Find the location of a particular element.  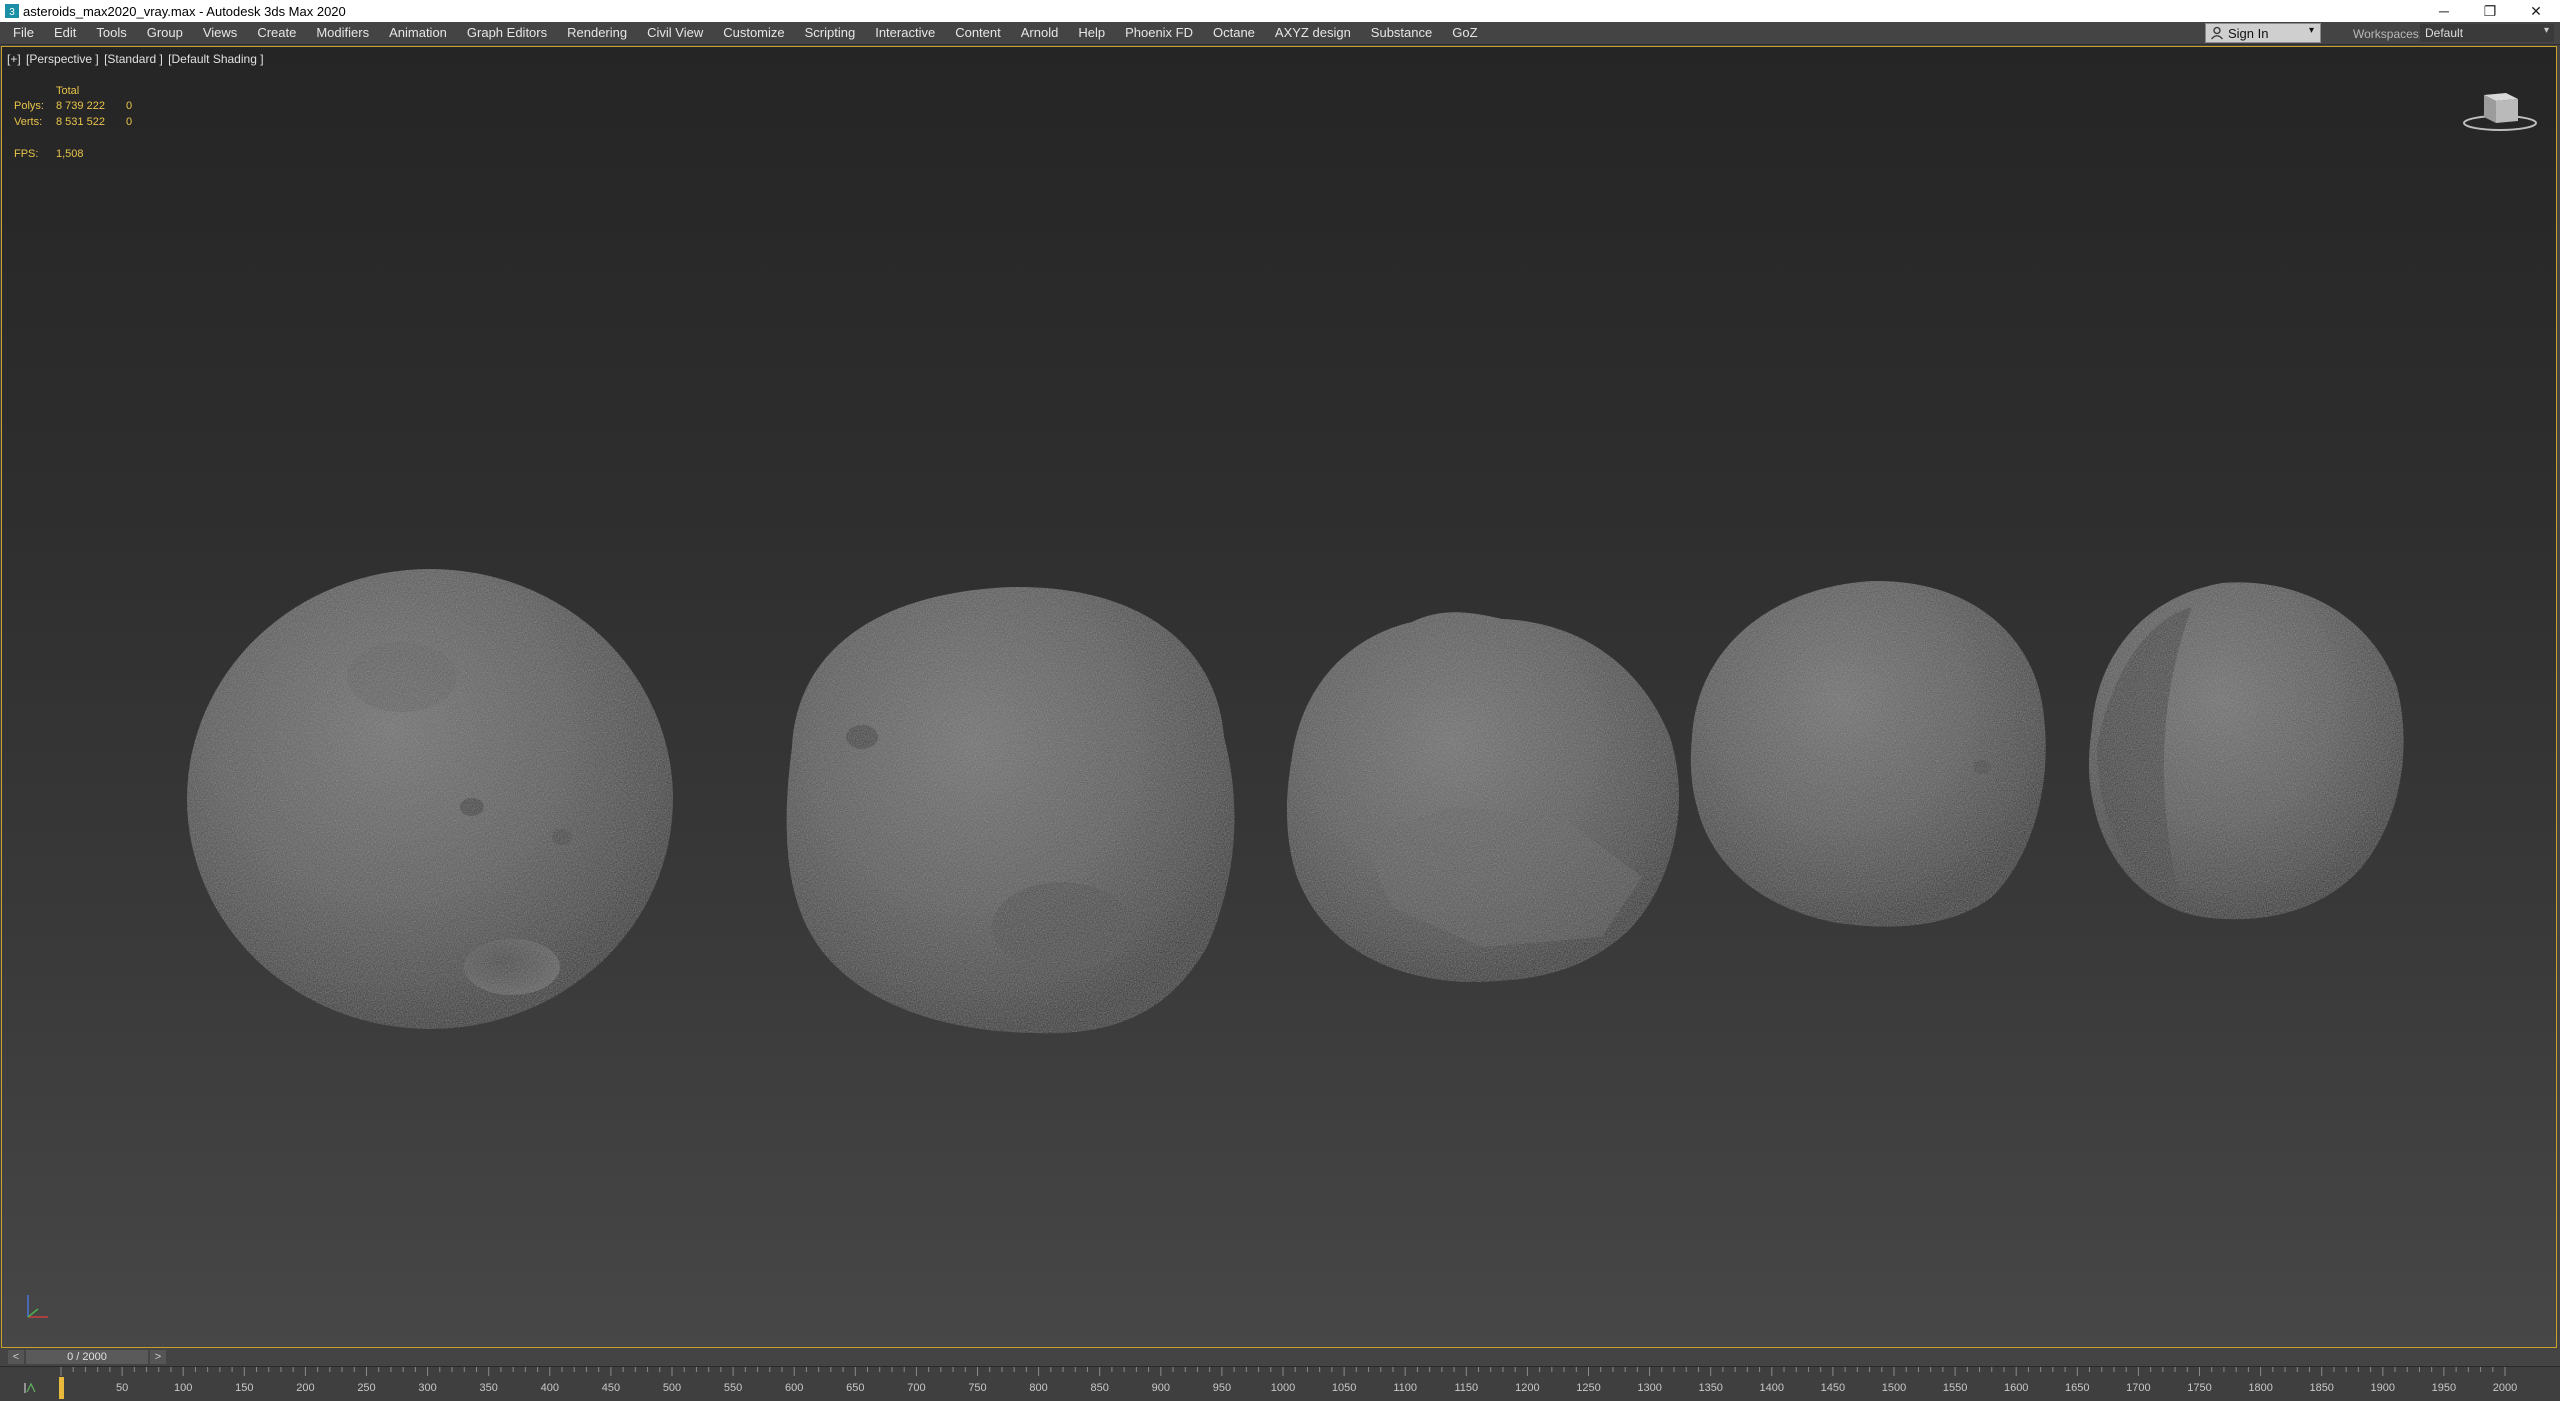

timeline-tick-label: 1900 is located at coordinates (2383, 1388).